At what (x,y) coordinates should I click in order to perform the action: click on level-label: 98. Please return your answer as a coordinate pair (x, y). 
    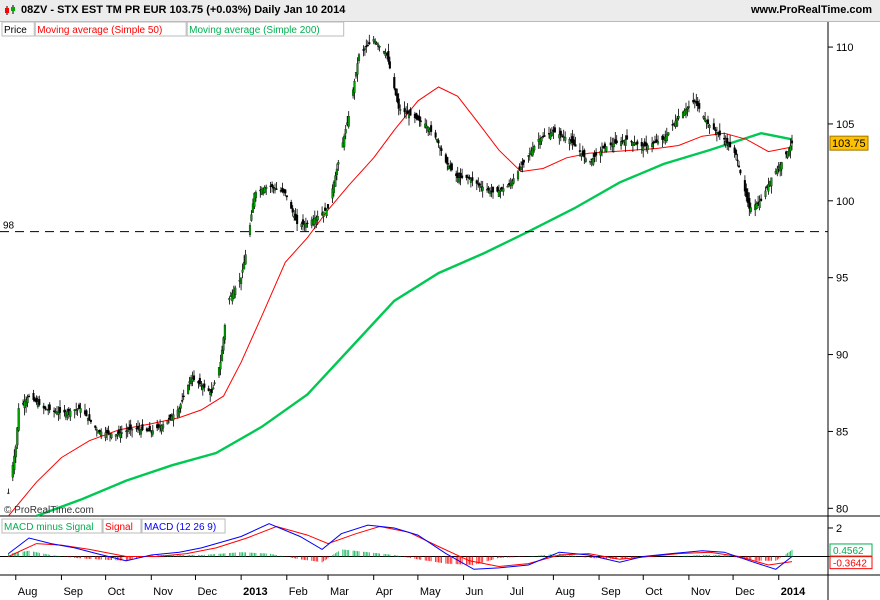
    Looking at the image, I should click on (9, 226).